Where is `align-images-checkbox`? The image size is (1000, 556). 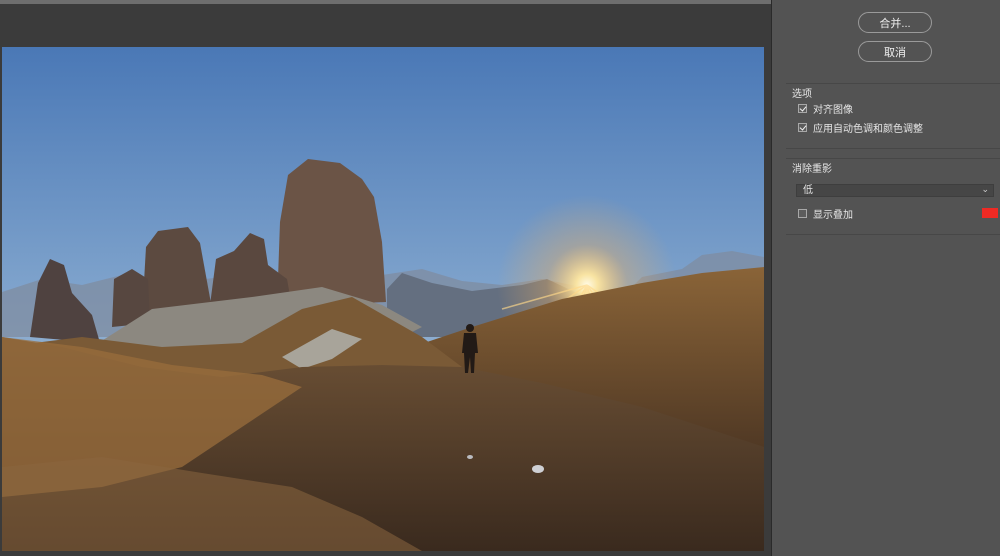 align-images-checkbox is located at coordinates (802, 108).